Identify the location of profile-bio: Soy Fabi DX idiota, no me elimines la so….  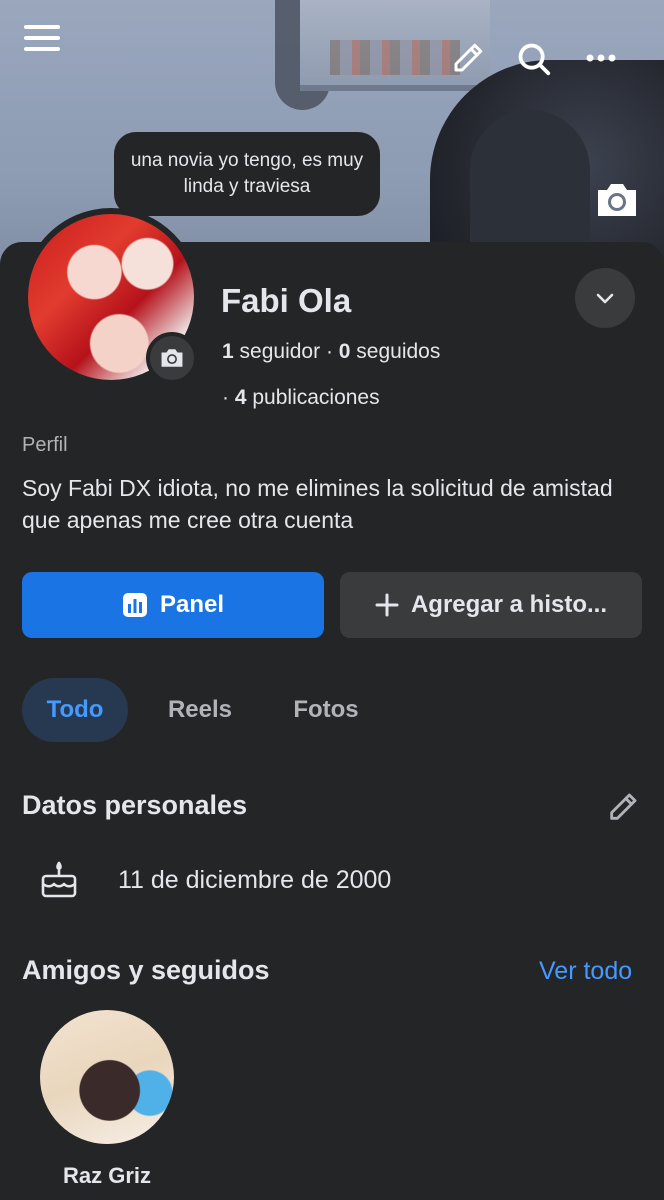
(317, 504).